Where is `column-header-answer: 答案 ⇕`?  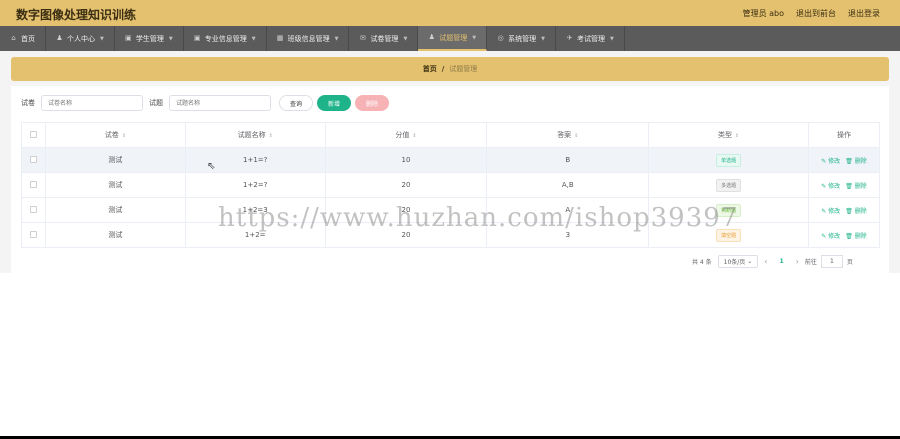
column-header-answer: 答案 ⇕ is located at coordinates (568, 135).